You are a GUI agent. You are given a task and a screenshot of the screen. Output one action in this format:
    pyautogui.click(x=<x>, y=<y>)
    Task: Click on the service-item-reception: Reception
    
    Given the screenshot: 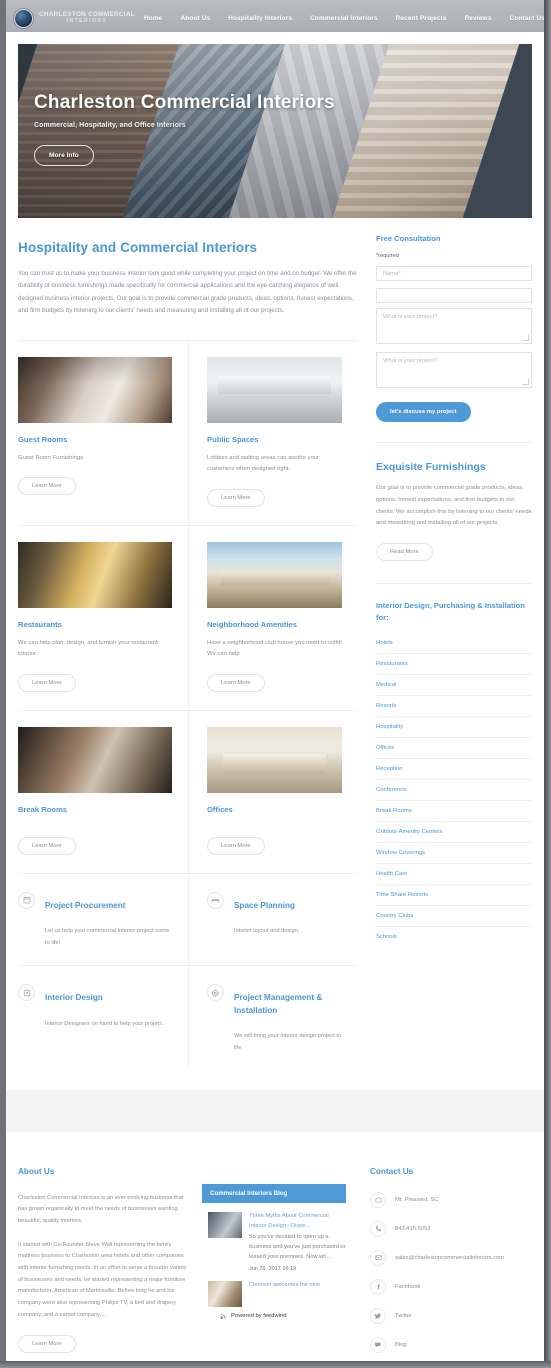 What is the action you would take?
    pyautogui.click(x=454, y=769)
    